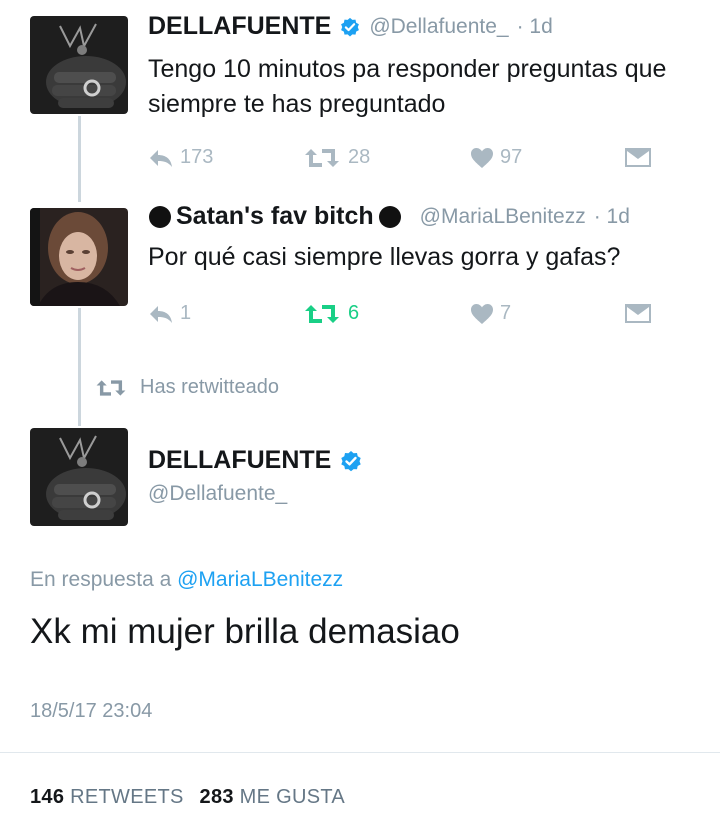 This screenshot has height=834, width=720. I want to click on retweet-count-label: RETWEETS, so click(127, 797).